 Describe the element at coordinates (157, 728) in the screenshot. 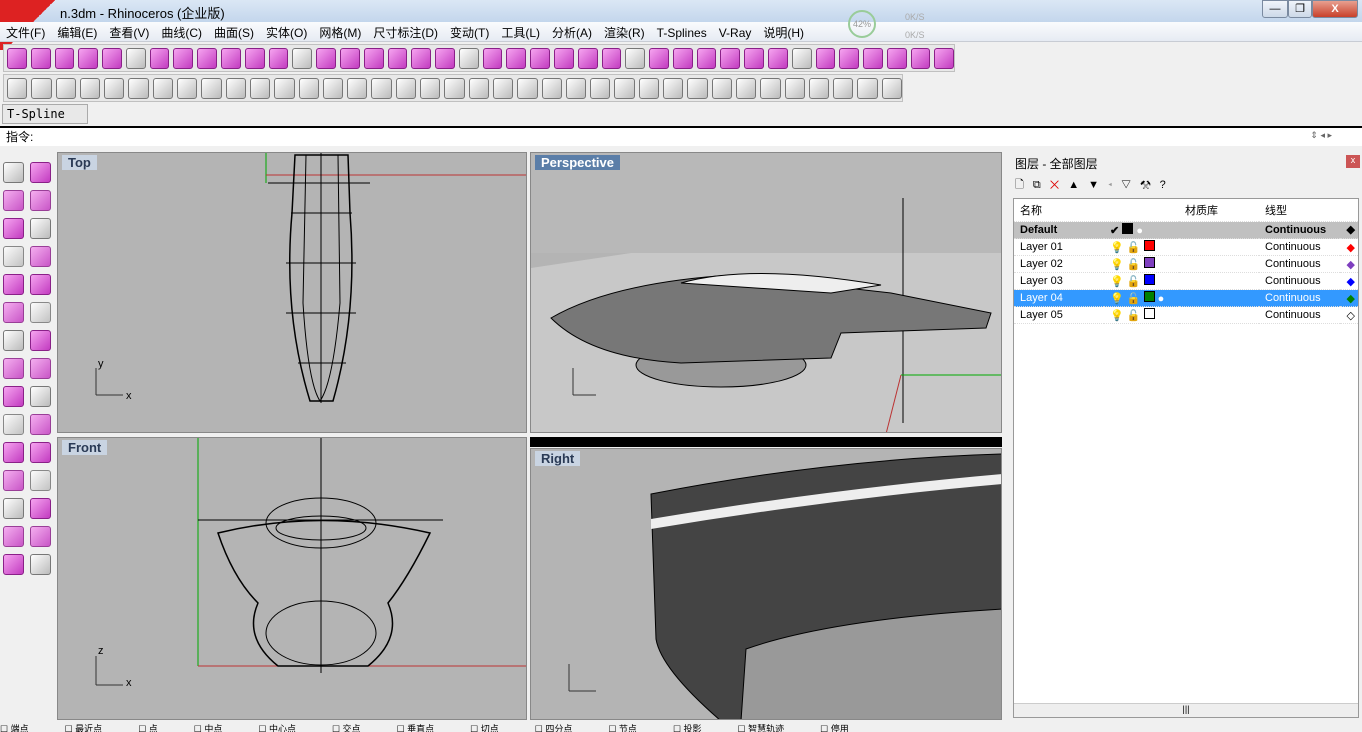

I see `osnap-checkbox: ☐ 点` at that location.